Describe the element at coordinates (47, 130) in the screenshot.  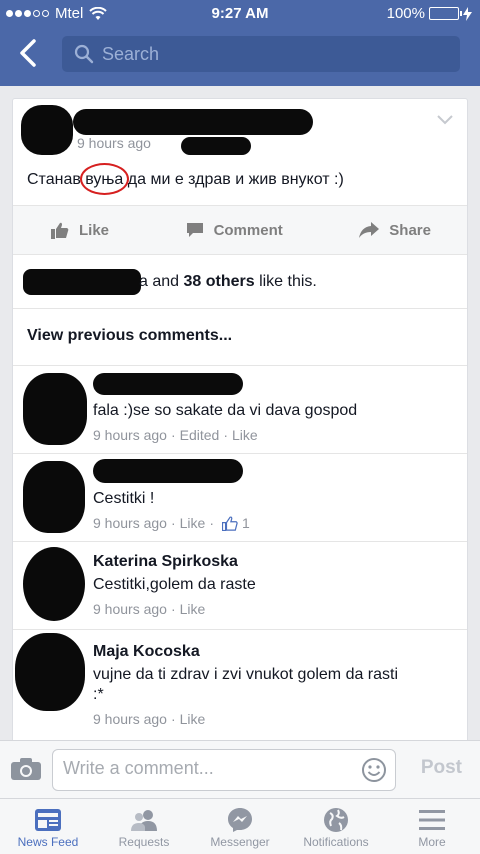
I see `author-avatar-redacted` at that location.